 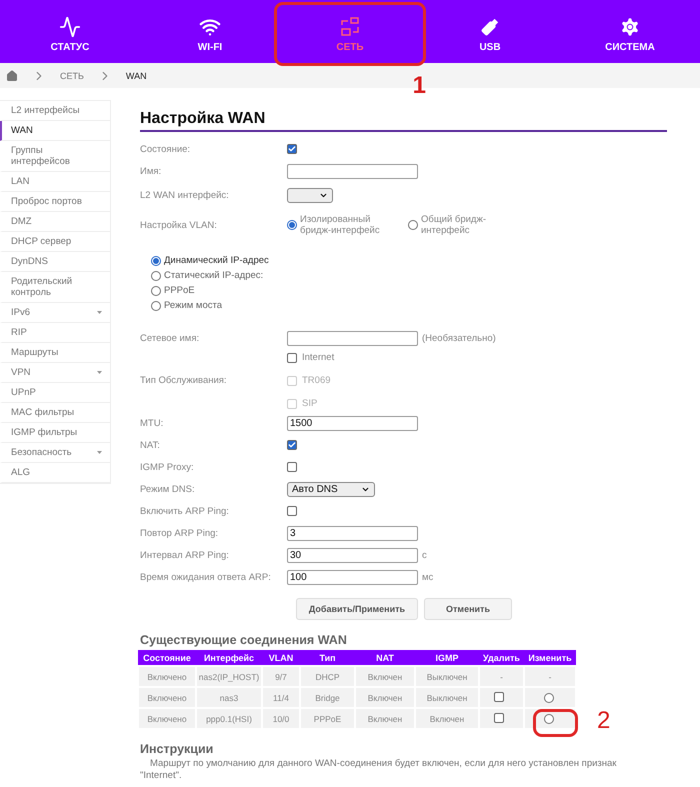 What do you see at coordinates (55, 131) in the screenshot?
I see `sidebar-item: WAN` at bounding box center [55, 131].